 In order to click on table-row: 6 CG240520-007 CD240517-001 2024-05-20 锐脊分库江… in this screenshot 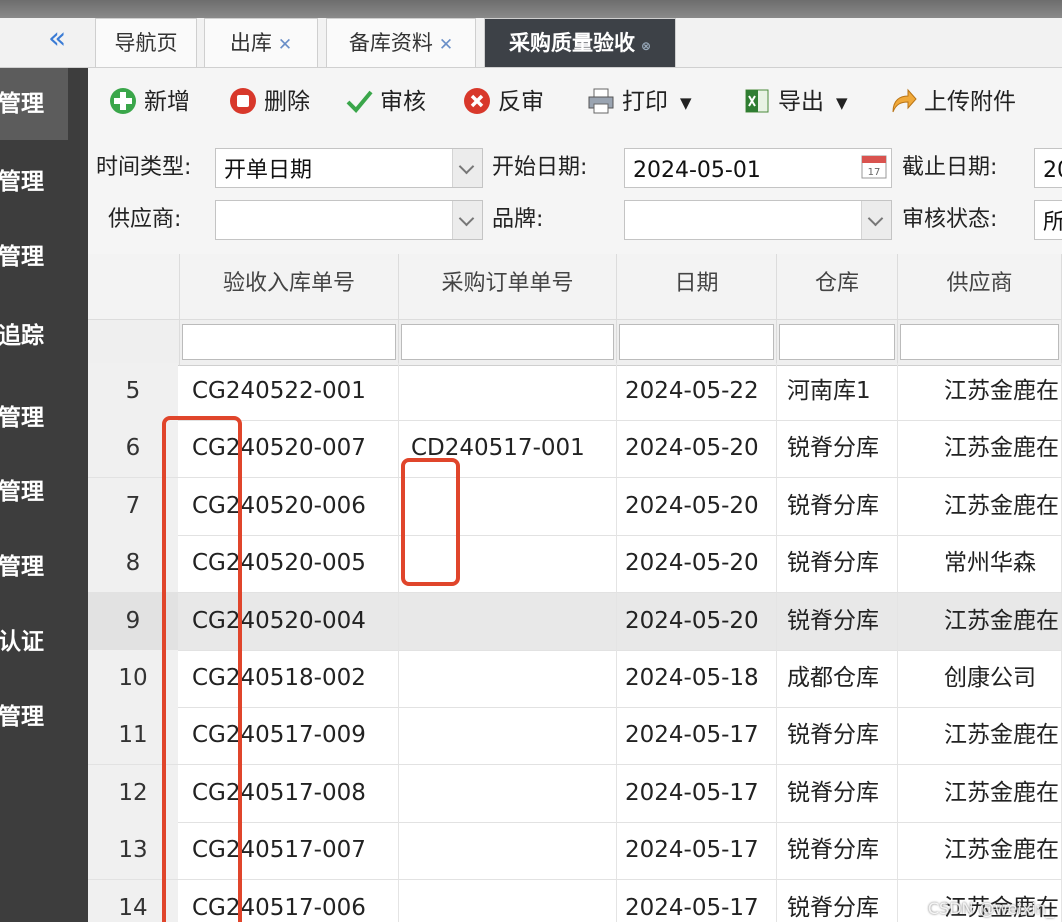, I will do `click(575, 449)`.